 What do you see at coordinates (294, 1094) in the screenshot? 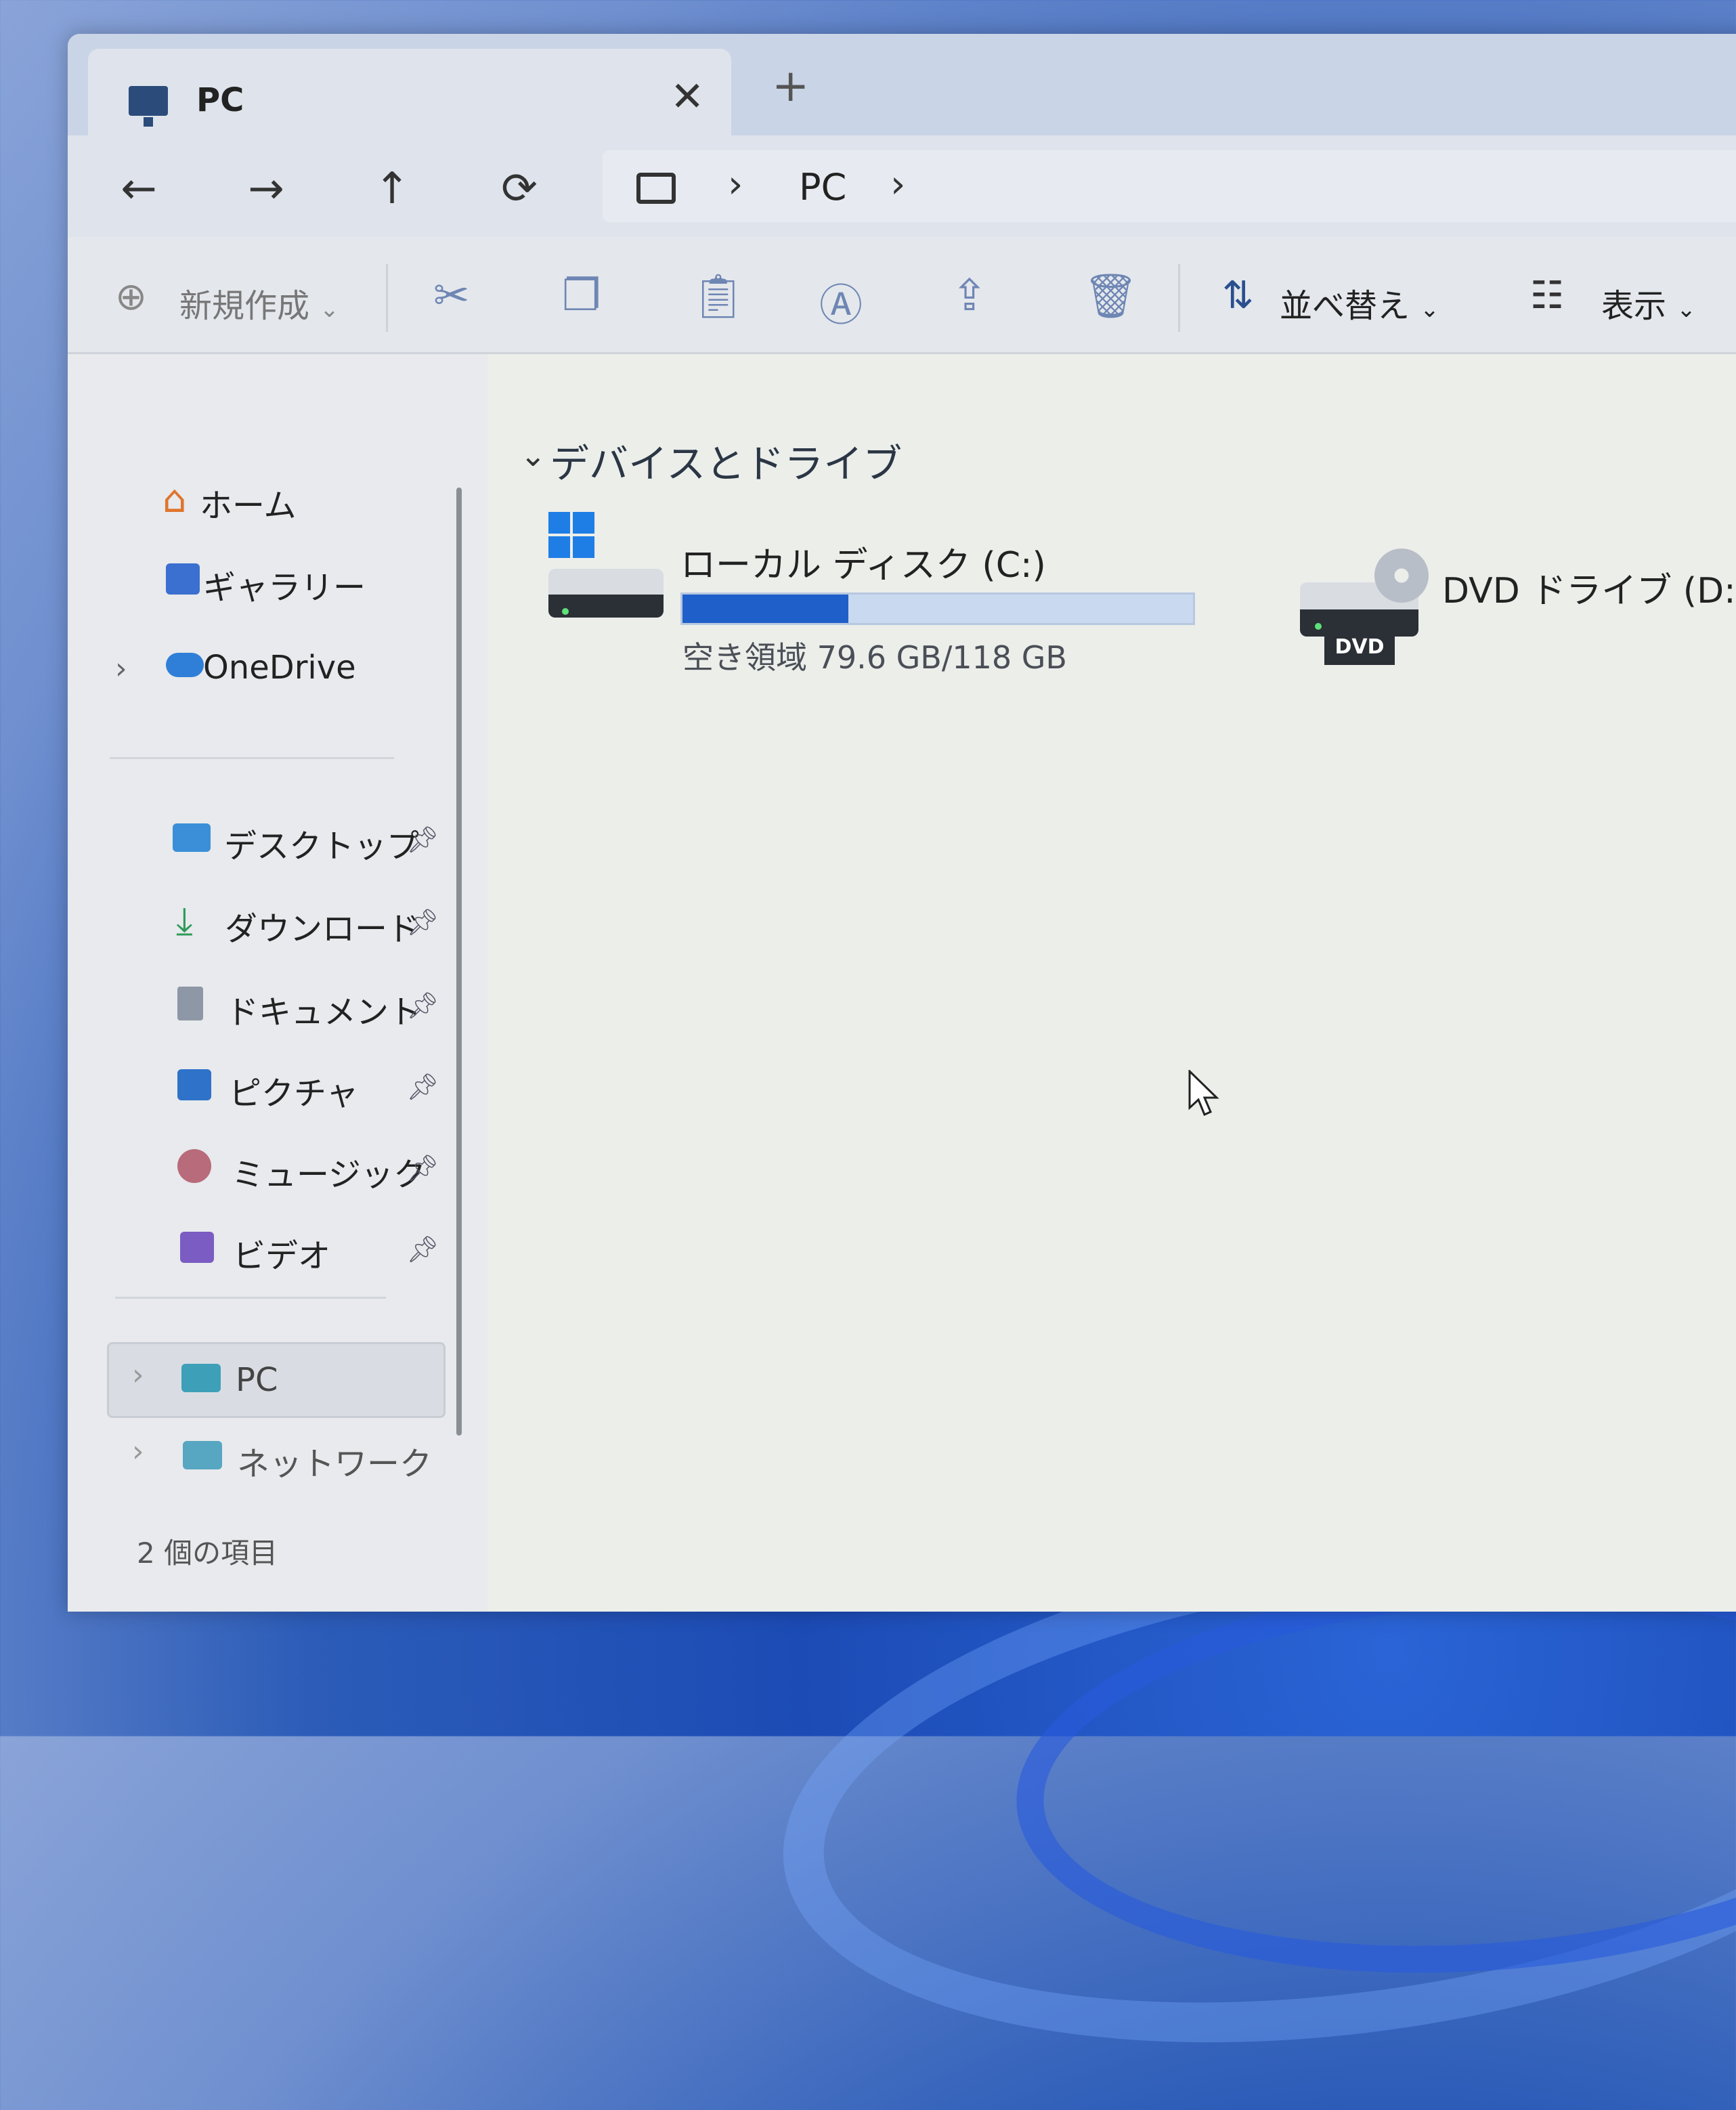
I see `sidebar-item-label: ピクチャ` at bounding box center [294, 1094].